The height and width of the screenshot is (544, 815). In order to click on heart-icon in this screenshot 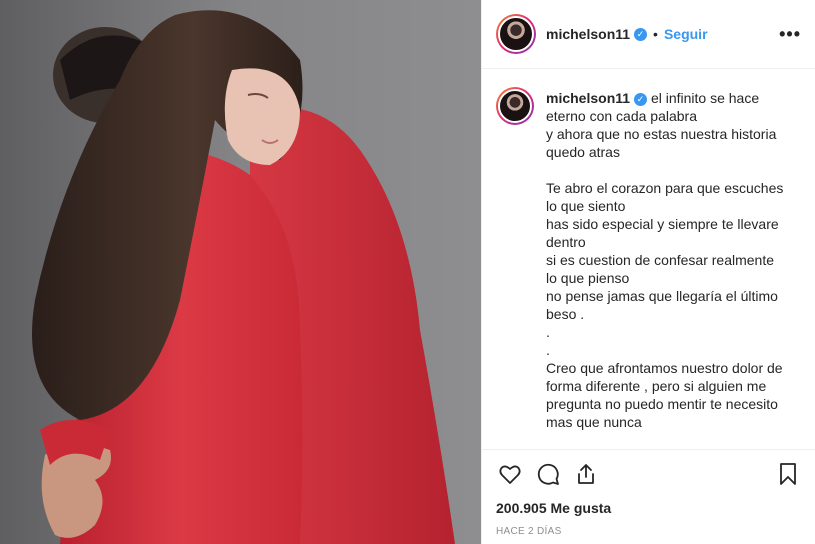, I will do `click(510, 474)`.